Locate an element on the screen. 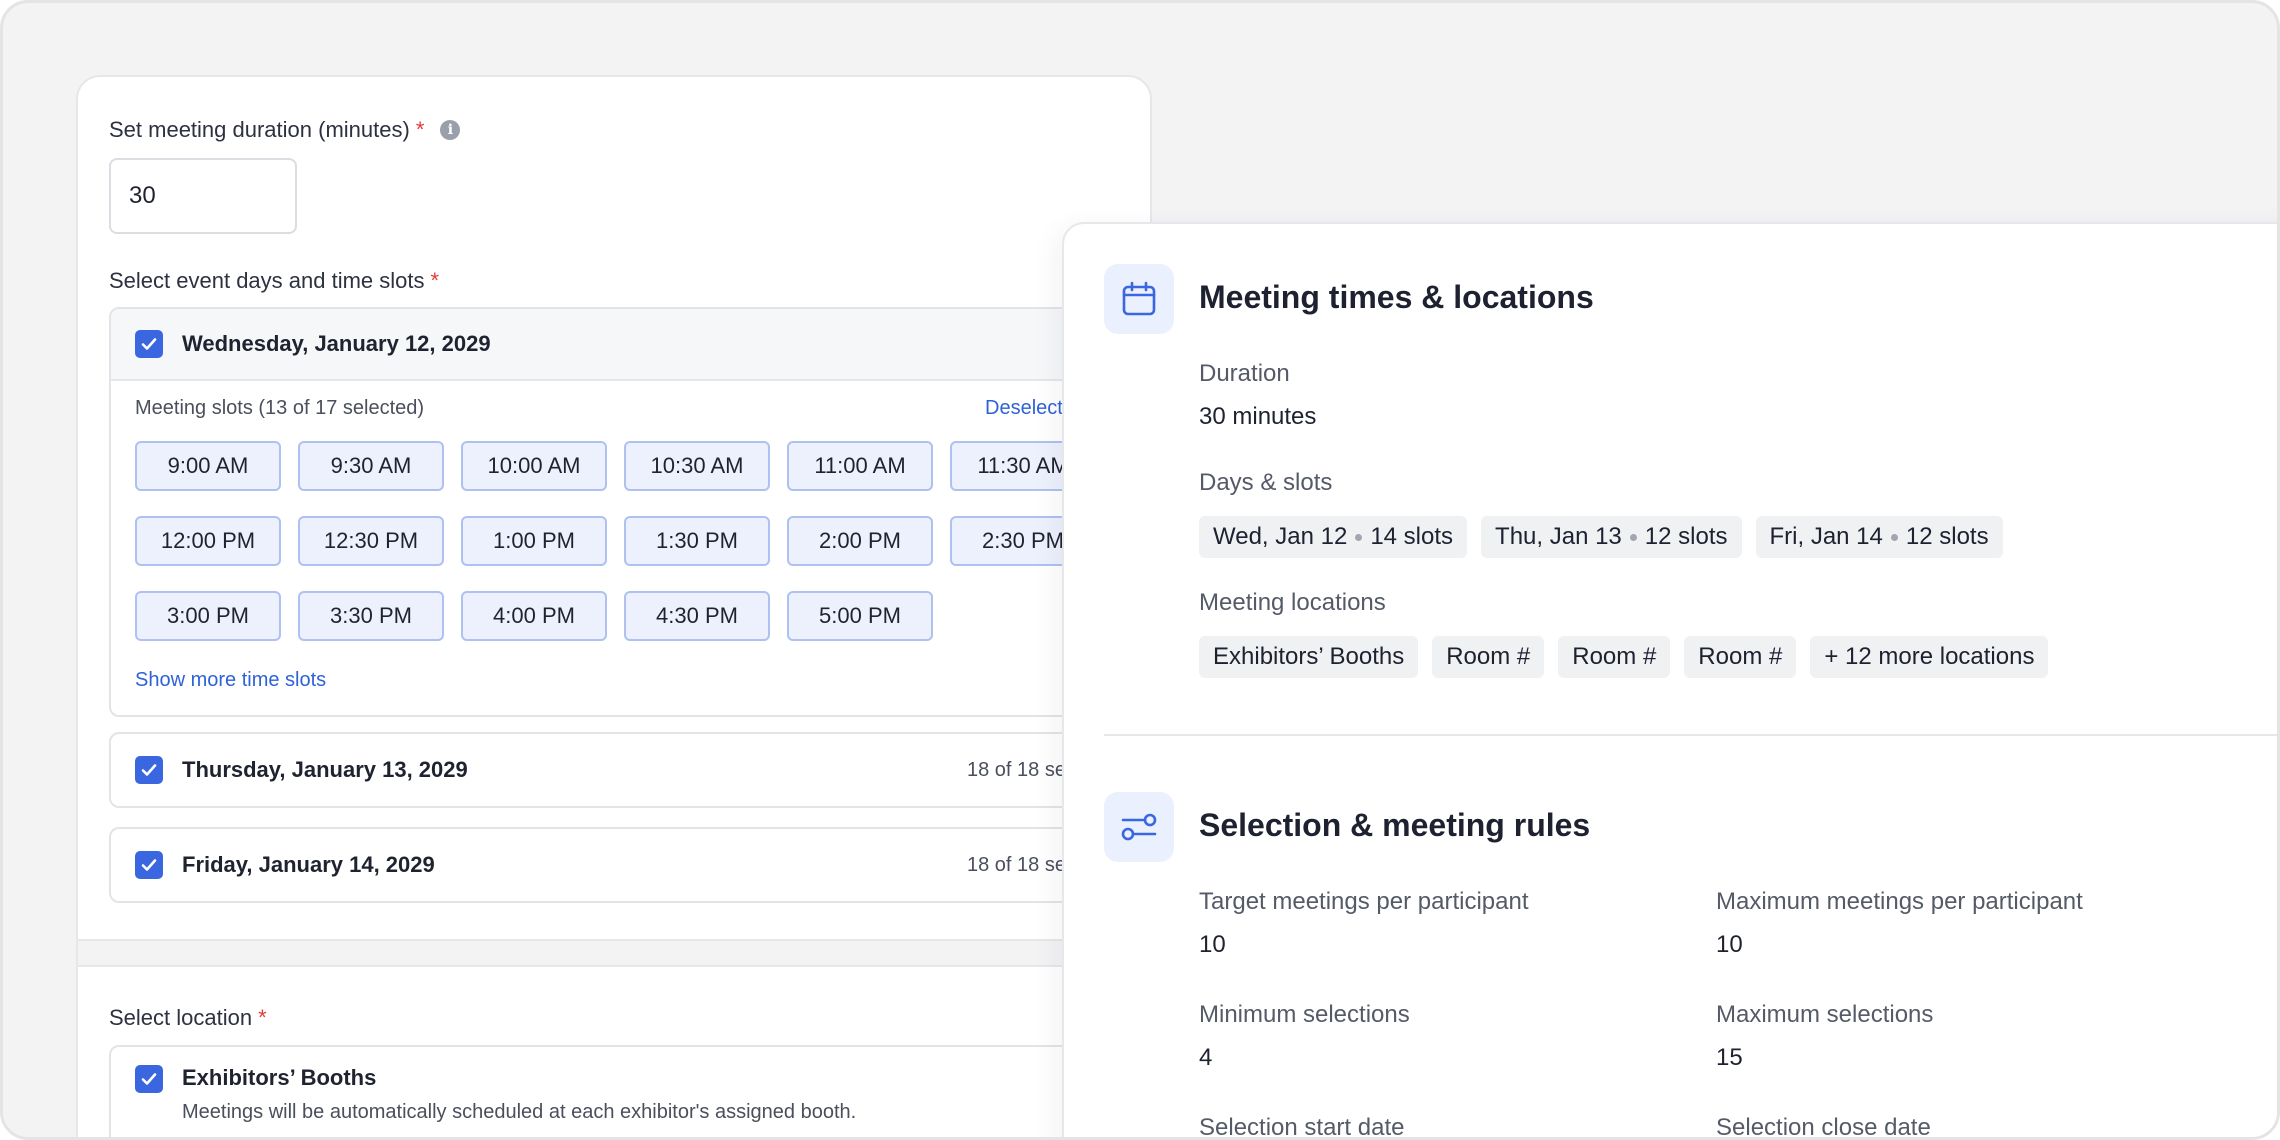  locations-summary-label: Meeting locations is located at coordinates (1292, 602).